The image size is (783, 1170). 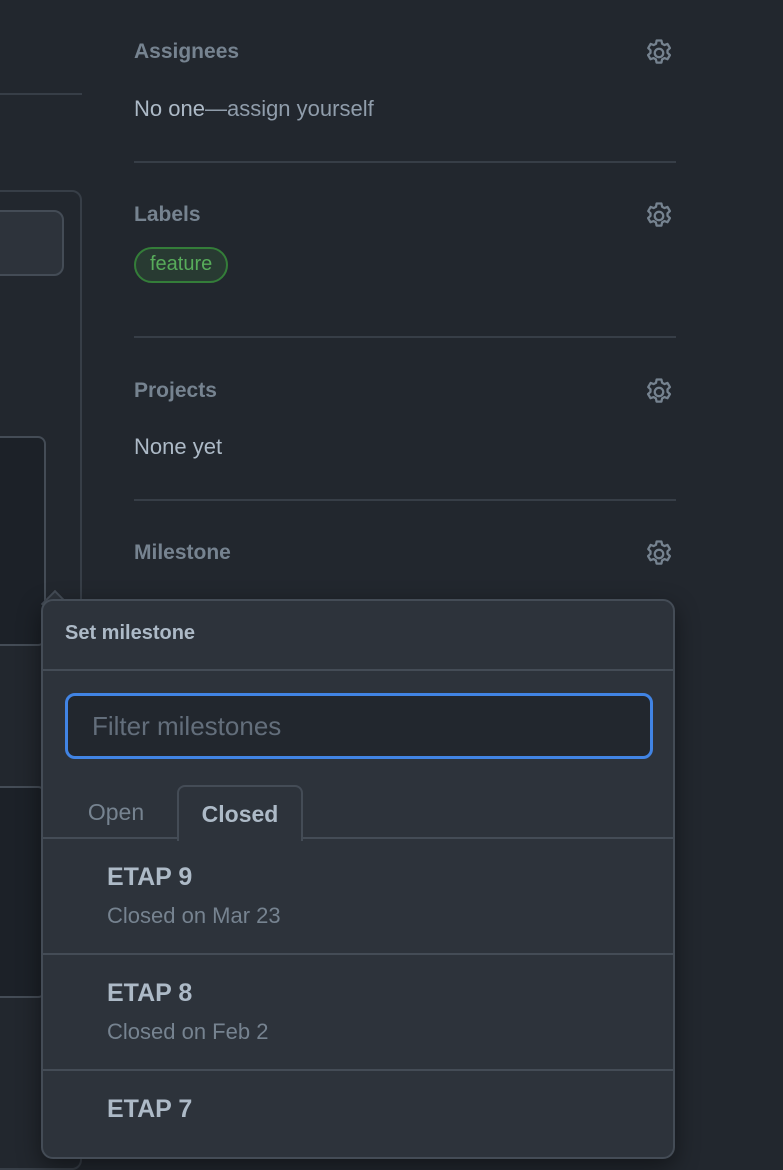 What do you see at coordinates (358, 895) in the screenshot?
I see `milestone-item: ETAP 9 Closed on Mar 23` at bounding box center [358, 895].